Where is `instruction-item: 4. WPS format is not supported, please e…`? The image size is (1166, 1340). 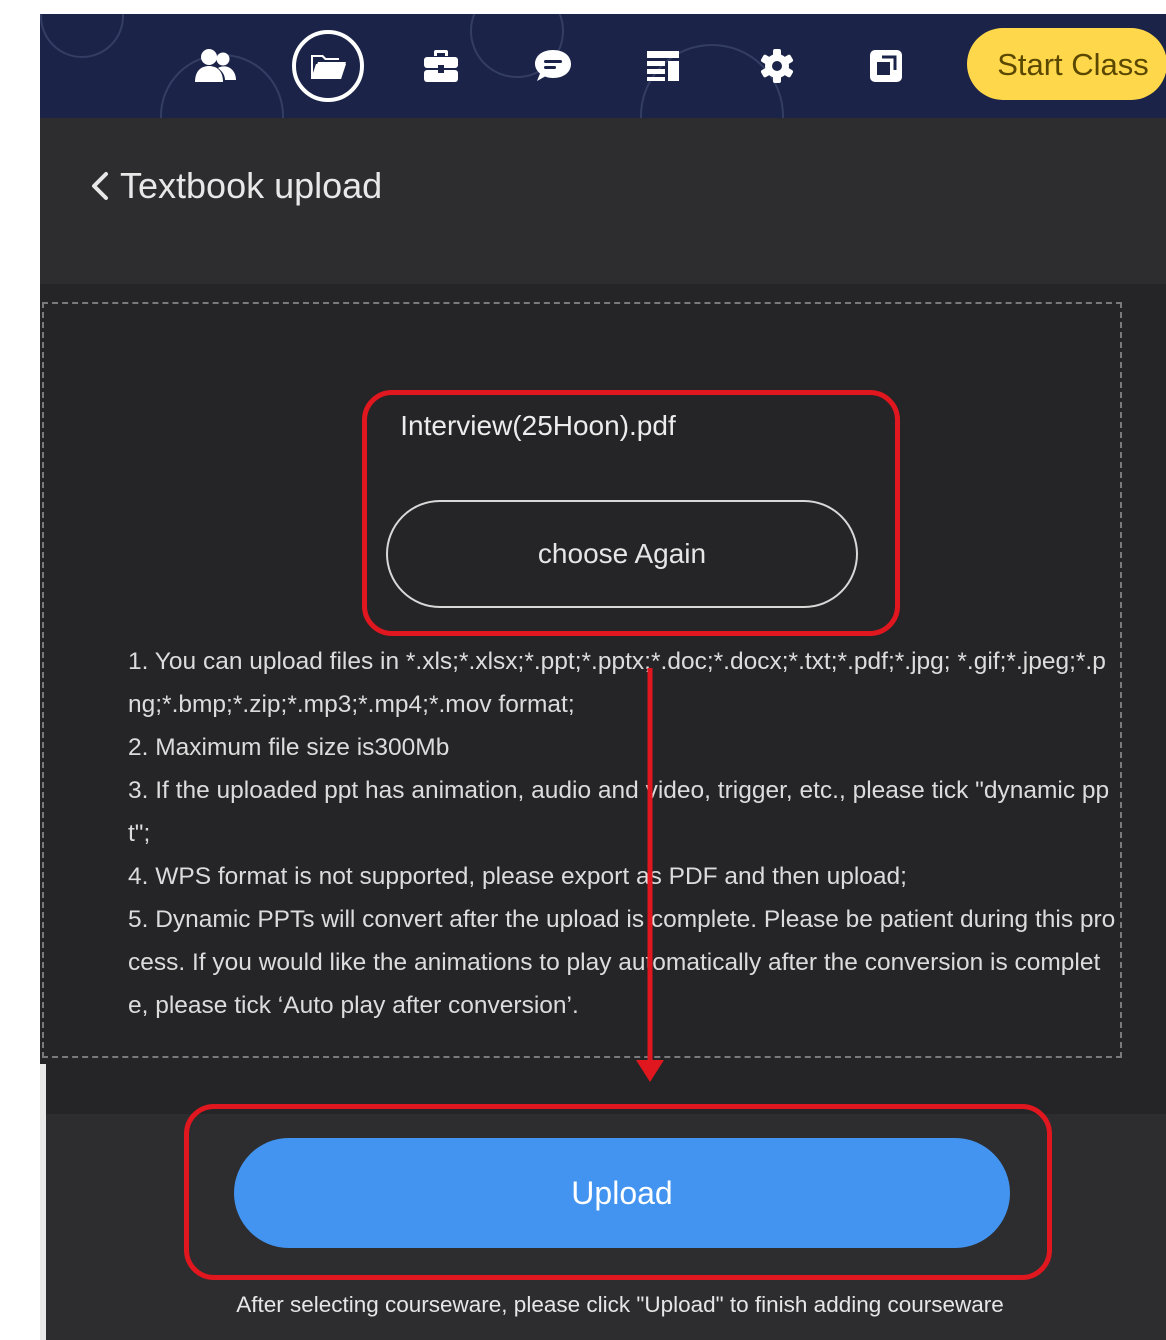 instruction-item: 4. WPS format is not supported, please e… is located at coordinates (517, 876).